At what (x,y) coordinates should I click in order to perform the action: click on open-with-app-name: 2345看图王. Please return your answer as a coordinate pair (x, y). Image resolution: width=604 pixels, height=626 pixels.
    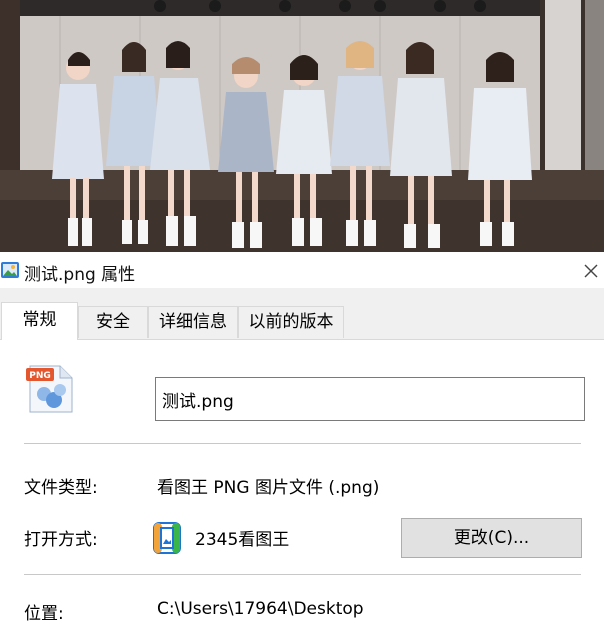
    Looking at the image, I should click on (242, 540).